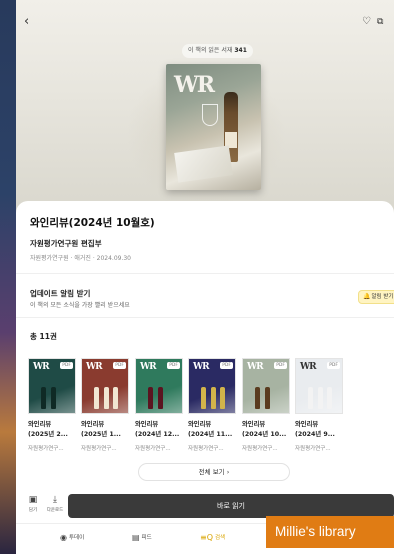 The width and height of the screenshot is (394, 554). What do you see at coordinates (194, 85) in the screenshot?
I see `cover-logo: WR` at bounding box center [194, 85].